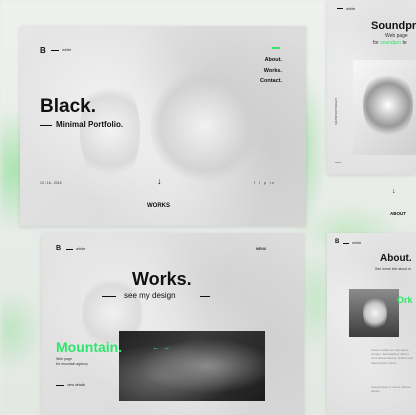  I want to click on works-left-dash, so click(109, 296).